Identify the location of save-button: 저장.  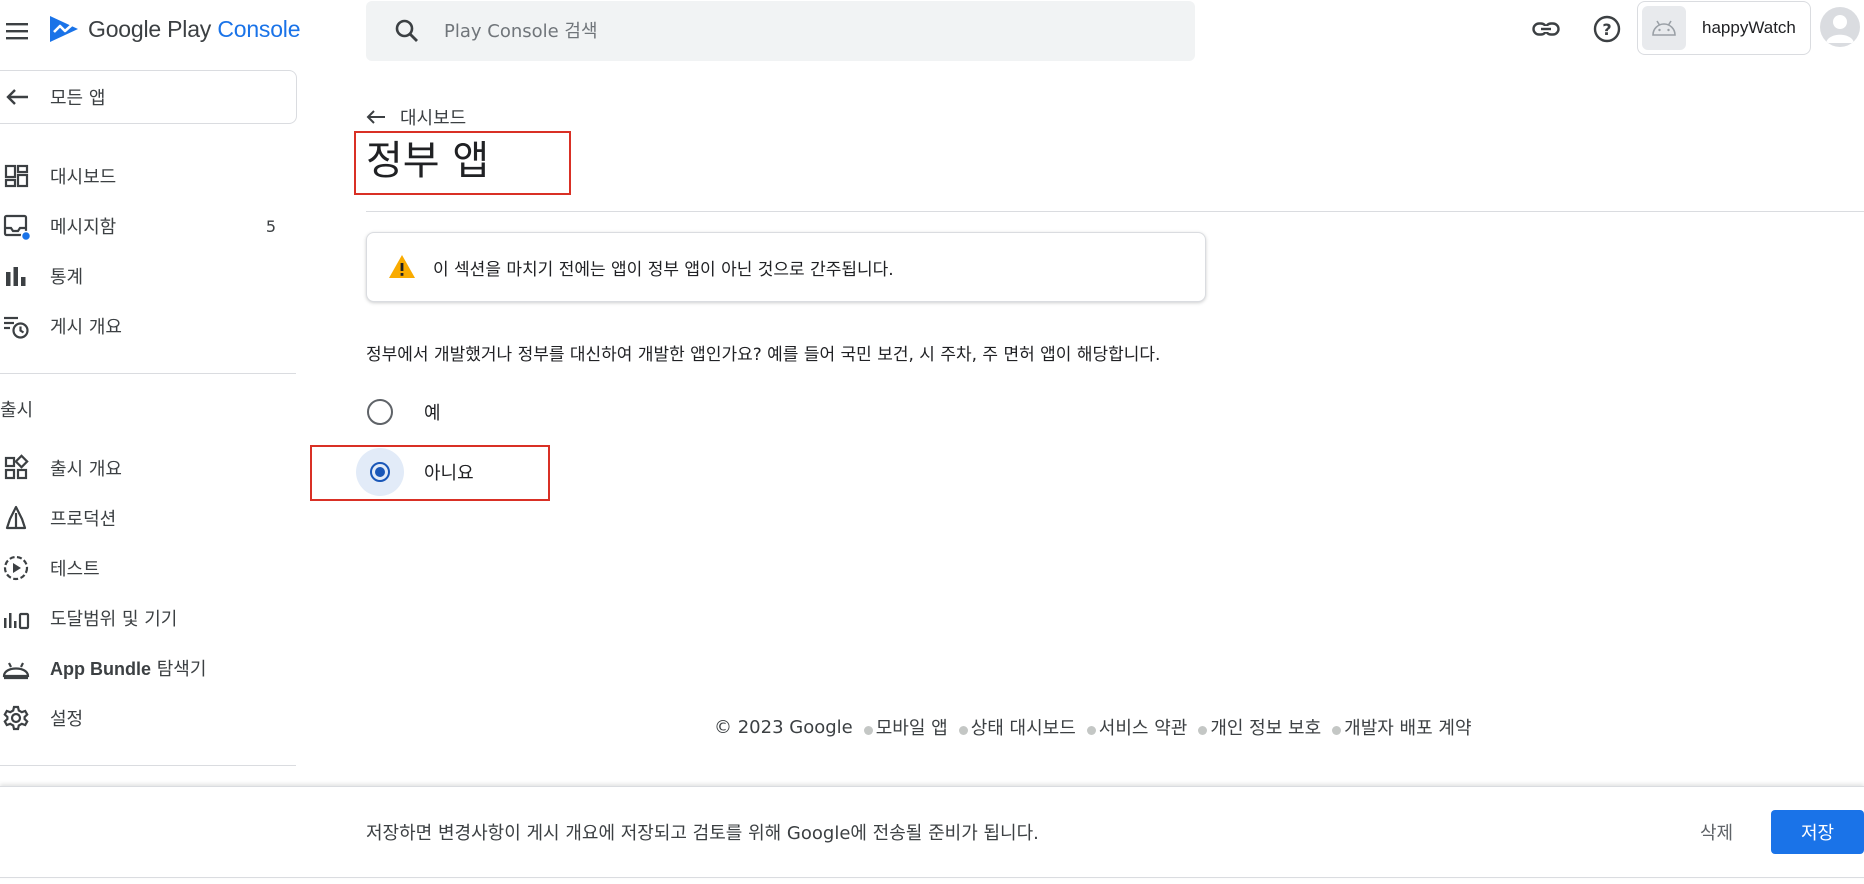
(1817, 832).